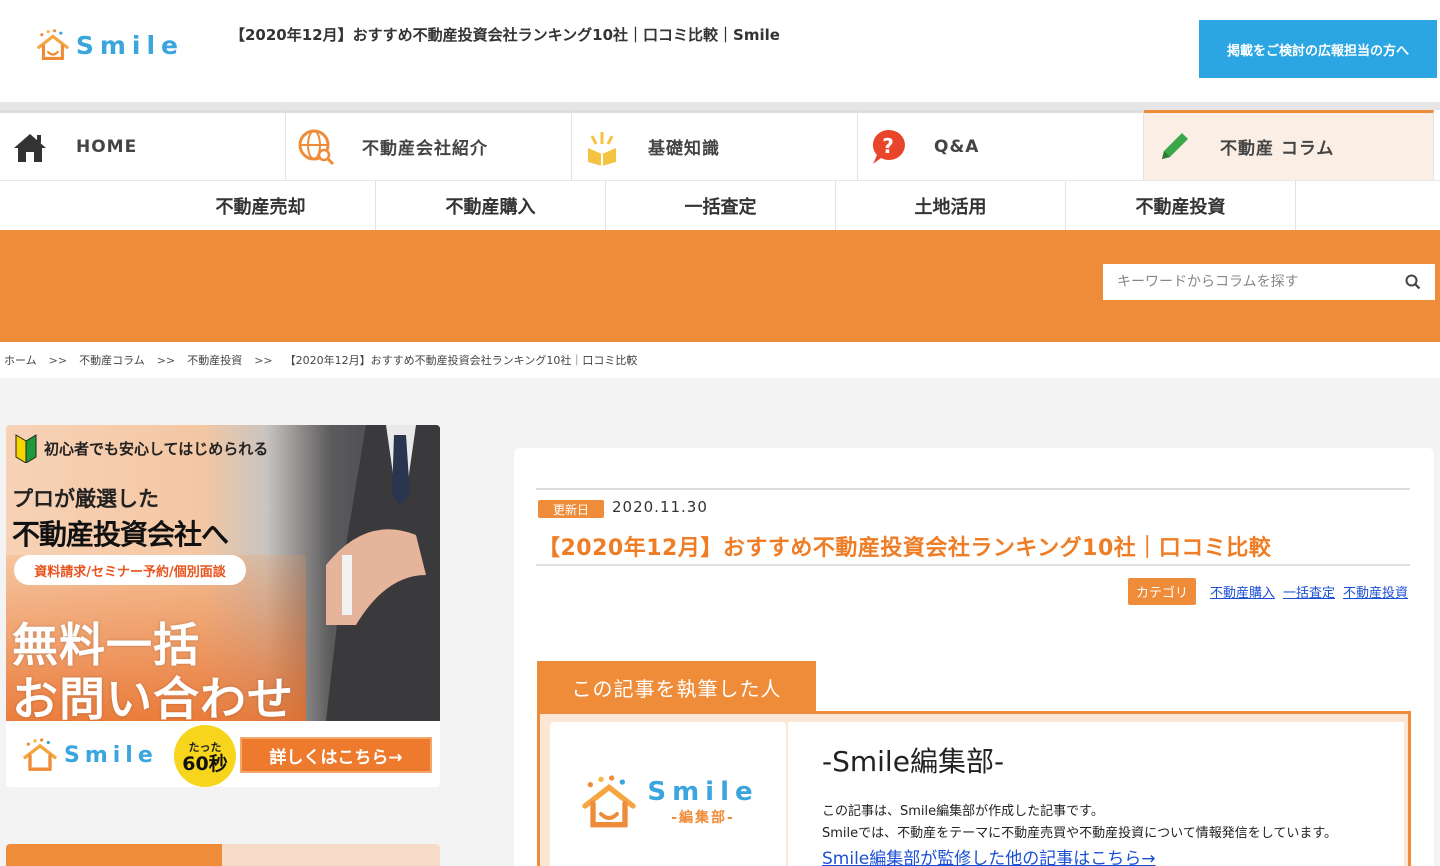 This screenshot has height=866, width=1440. I want to click on search-icon, so click(1413, 282).